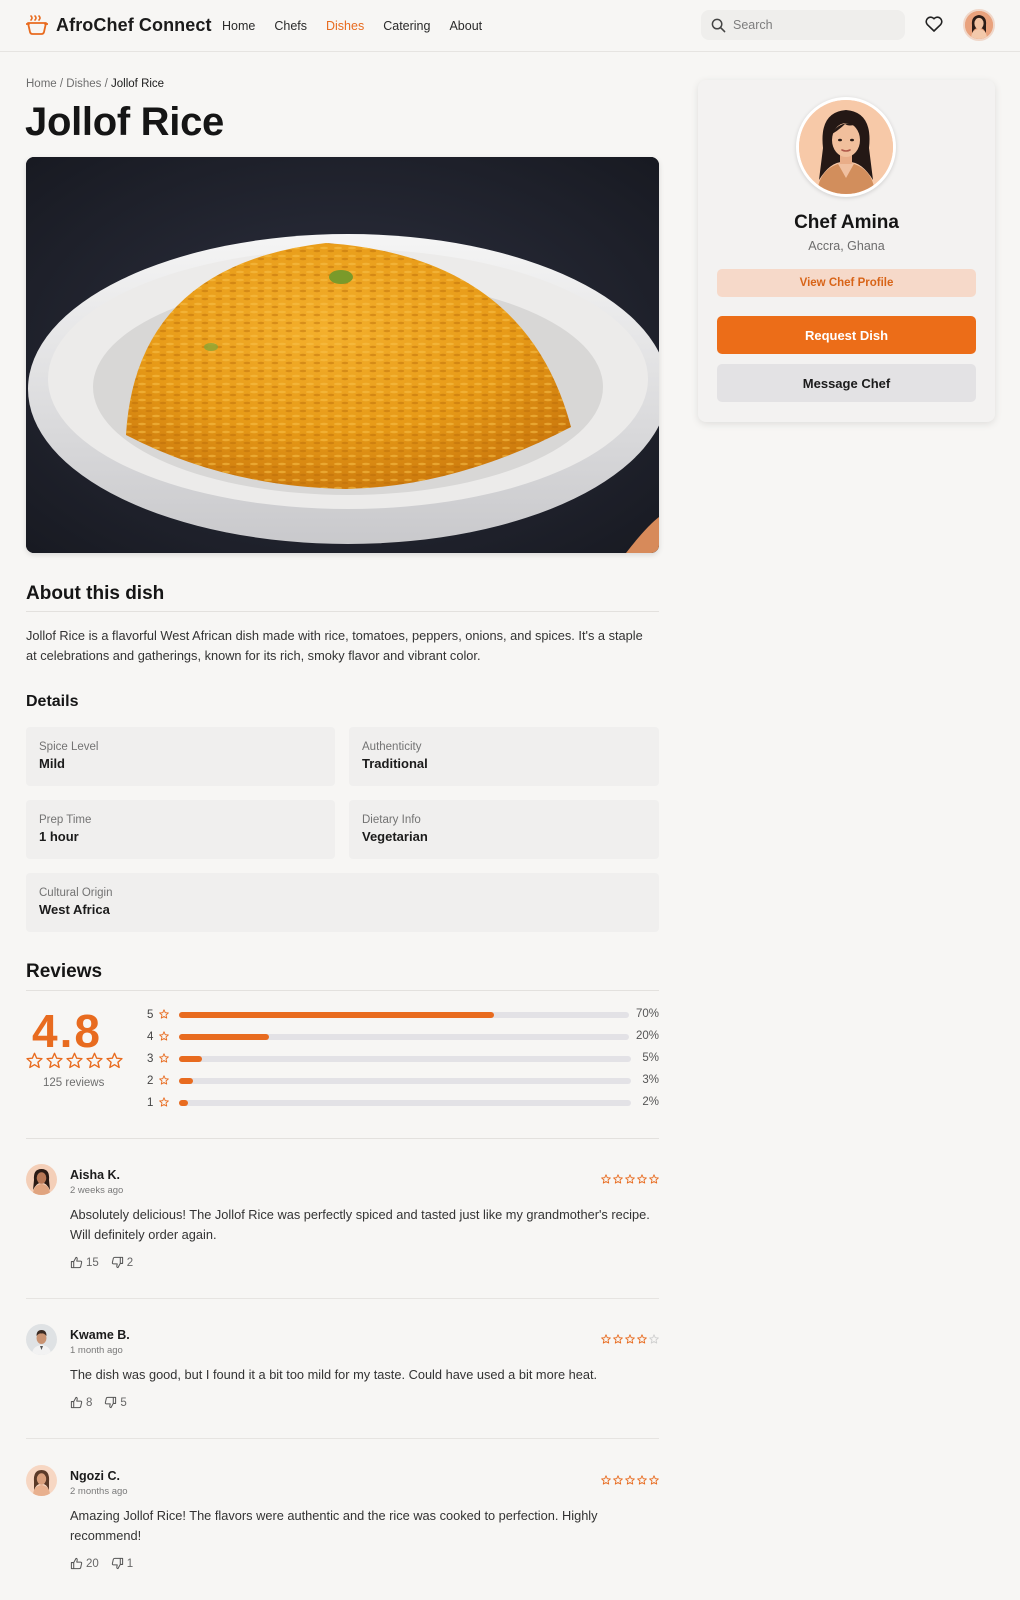  What do you see at coordinates (813, 25) in the screenshot?
I see `search-input` at bounding box center [813, 25].